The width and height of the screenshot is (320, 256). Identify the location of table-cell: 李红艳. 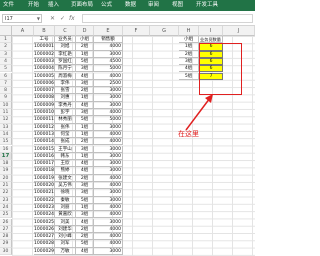
(65, 54).